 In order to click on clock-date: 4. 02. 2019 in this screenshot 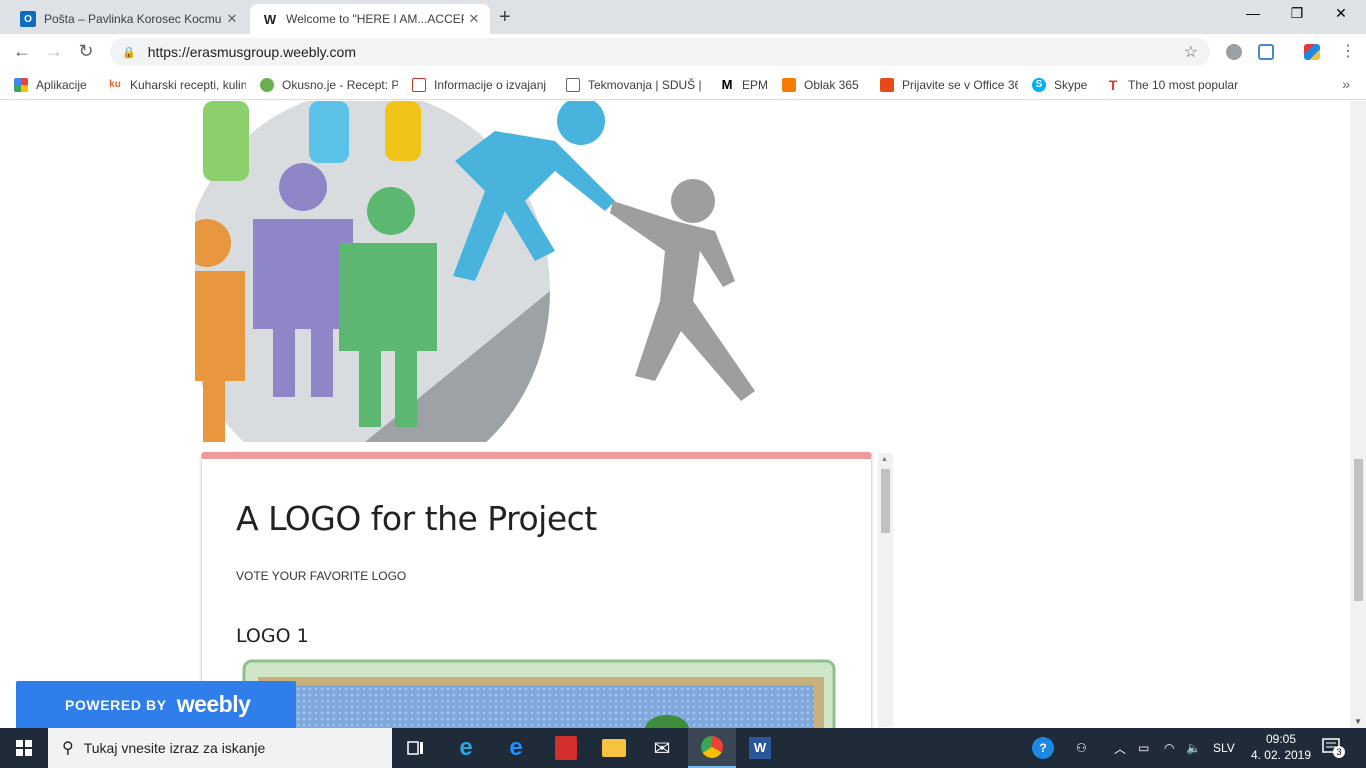, I will do `click(1281, 755)`.